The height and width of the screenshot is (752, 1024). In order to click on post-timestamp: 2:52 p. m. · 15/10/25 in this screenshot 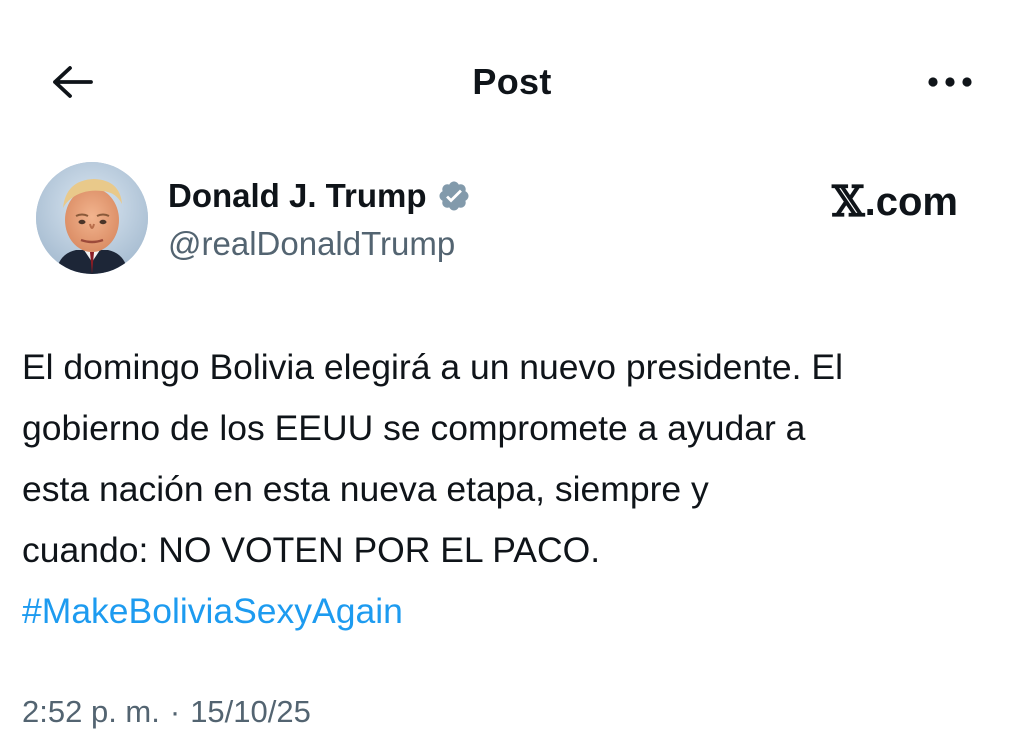, I will do `click(166, 712)`.